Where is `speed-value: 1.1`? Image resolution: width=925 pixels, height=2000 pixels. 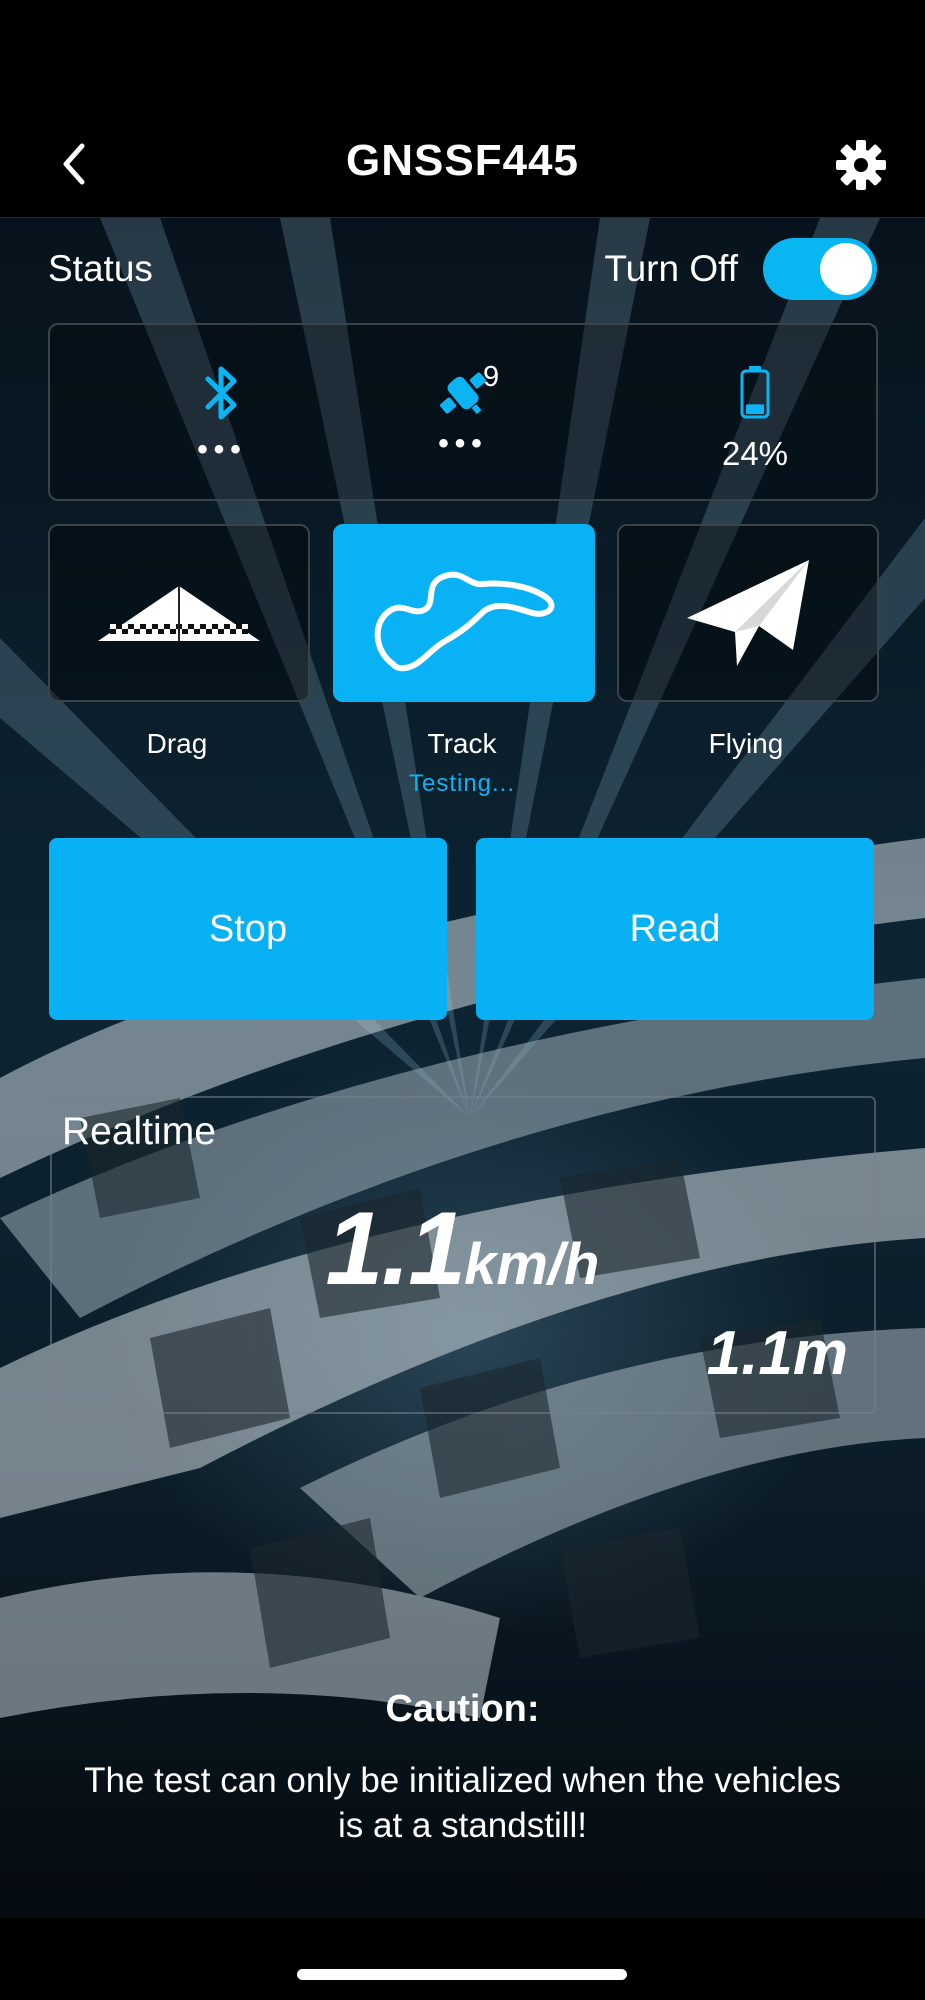 speed-value: 1.1 is located at coordinates (396, 1249).